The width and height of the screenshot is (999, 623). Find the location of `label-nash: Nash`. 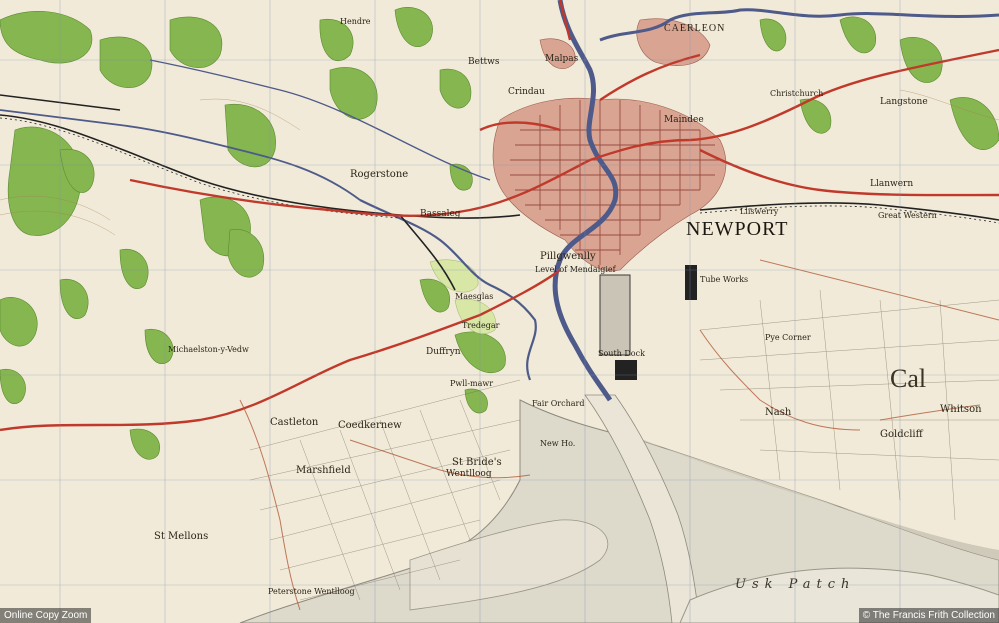

label-nash: Nash is located at coordinates (778, 412).